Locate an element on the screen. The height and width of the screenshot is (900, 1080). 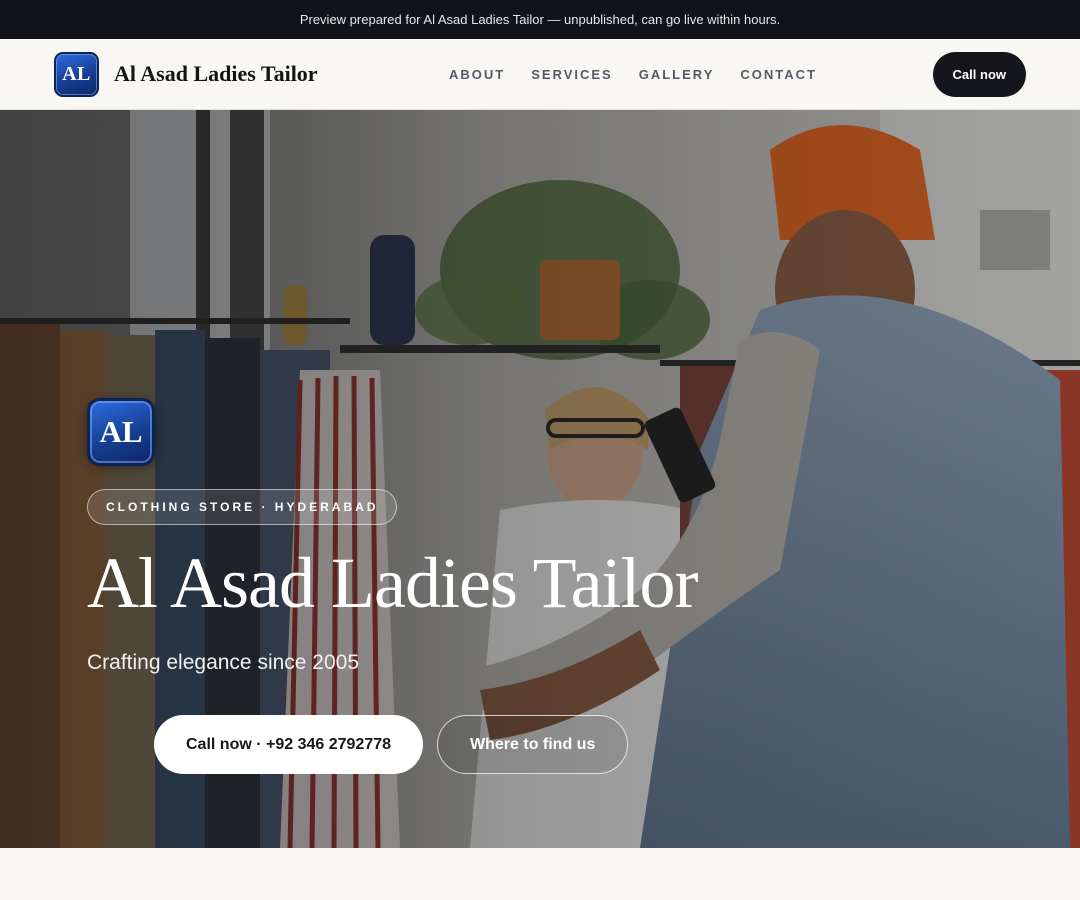
hero-subtitle: Crafting elegance since 2005 is located at coordinates (223, 662).